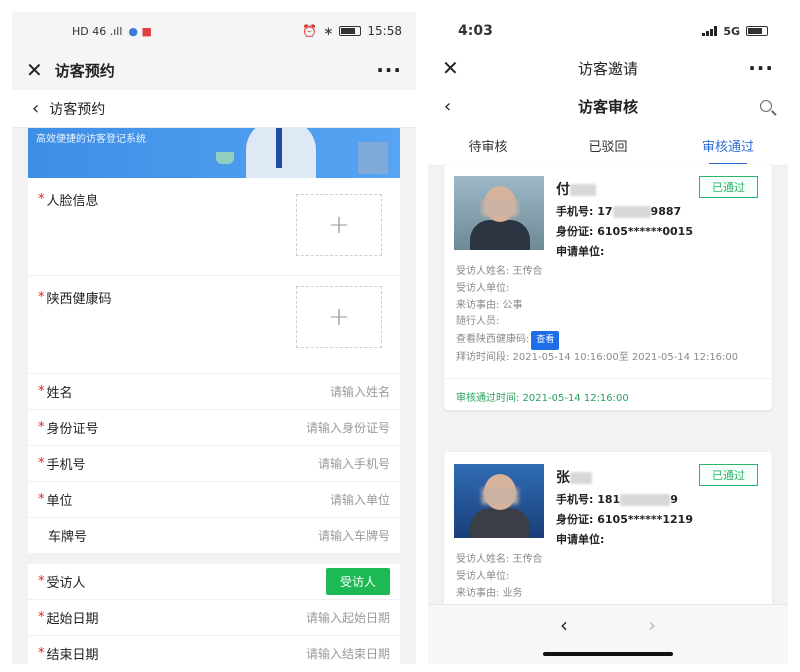  I want to click on host-unit: 受访人单位:, so click(483, 288).